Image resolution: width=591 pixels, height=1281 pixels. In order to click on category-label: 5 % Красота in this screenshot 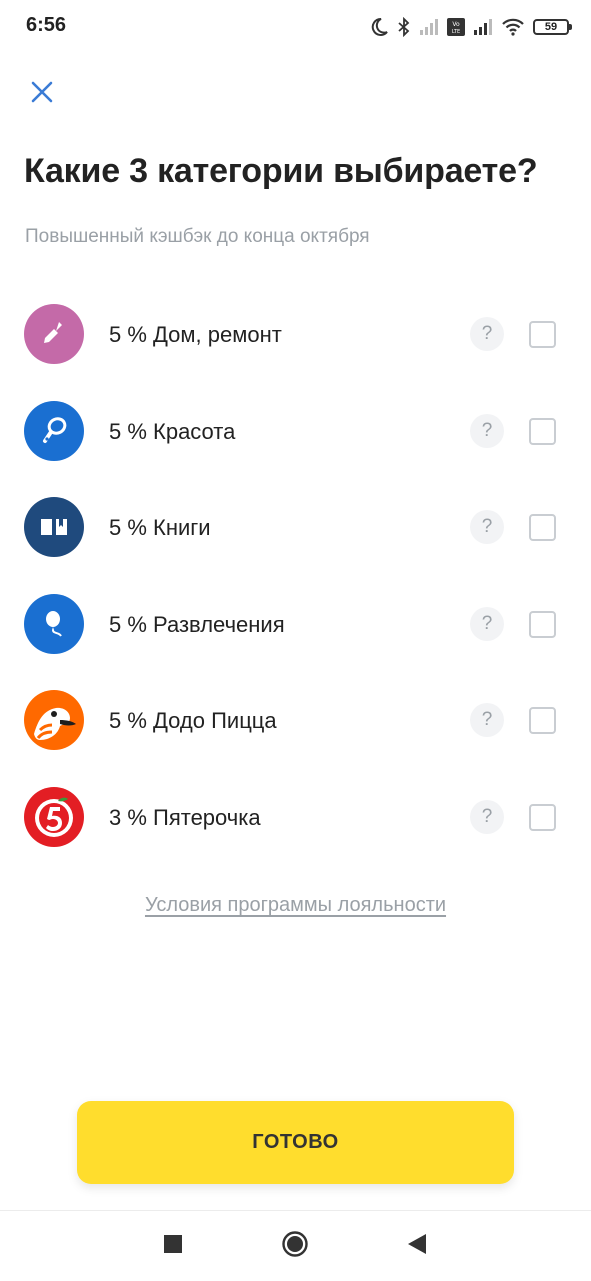, I will do `click(172, 431)`.